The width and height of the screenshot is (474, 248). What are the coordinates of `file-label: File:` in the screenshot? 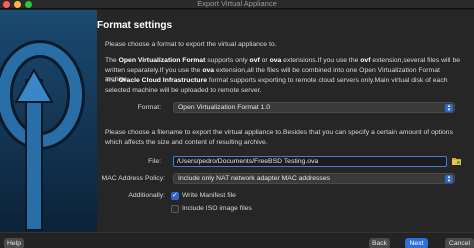 It's located at (154, 161).